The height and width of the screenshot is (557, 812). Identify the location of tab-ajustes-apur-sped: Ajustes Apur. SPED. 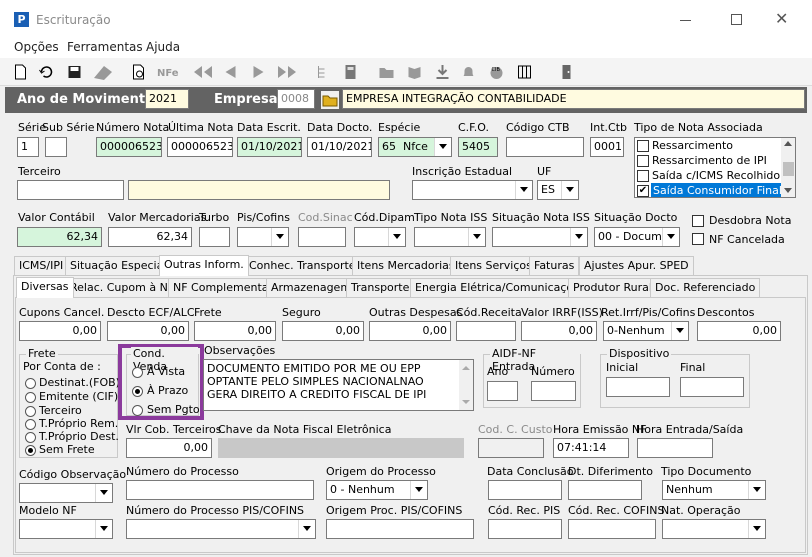
(636, 265).